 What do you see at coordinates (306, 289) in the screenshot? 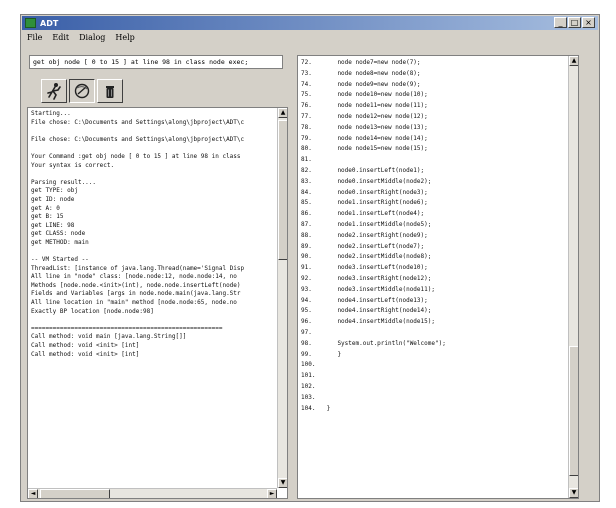
I see `line-number: 93.` at bounding box center [306, 289].